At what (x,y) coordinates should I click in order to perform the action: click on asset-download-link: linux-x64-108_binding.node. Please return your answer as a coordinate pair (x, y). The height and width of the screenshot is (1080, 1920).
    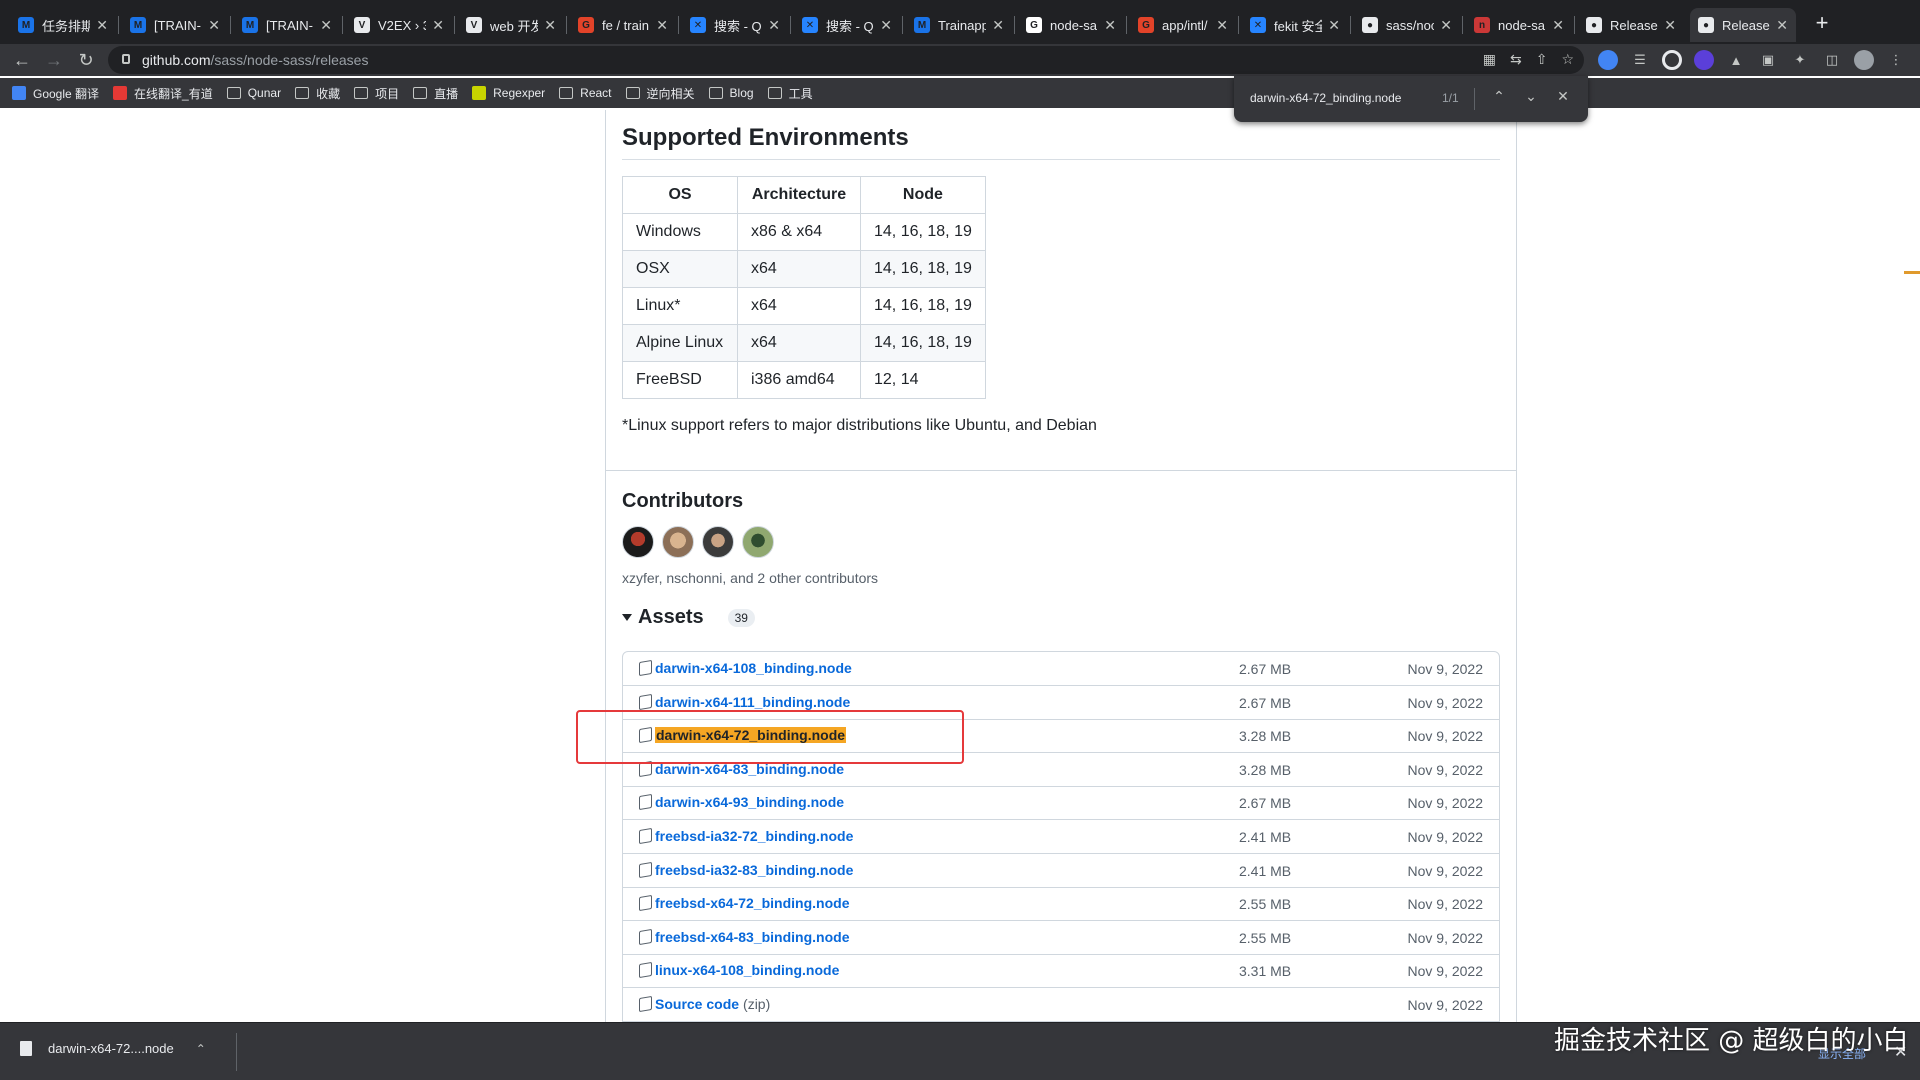
    Looking at the image, I should click on (747, 970).